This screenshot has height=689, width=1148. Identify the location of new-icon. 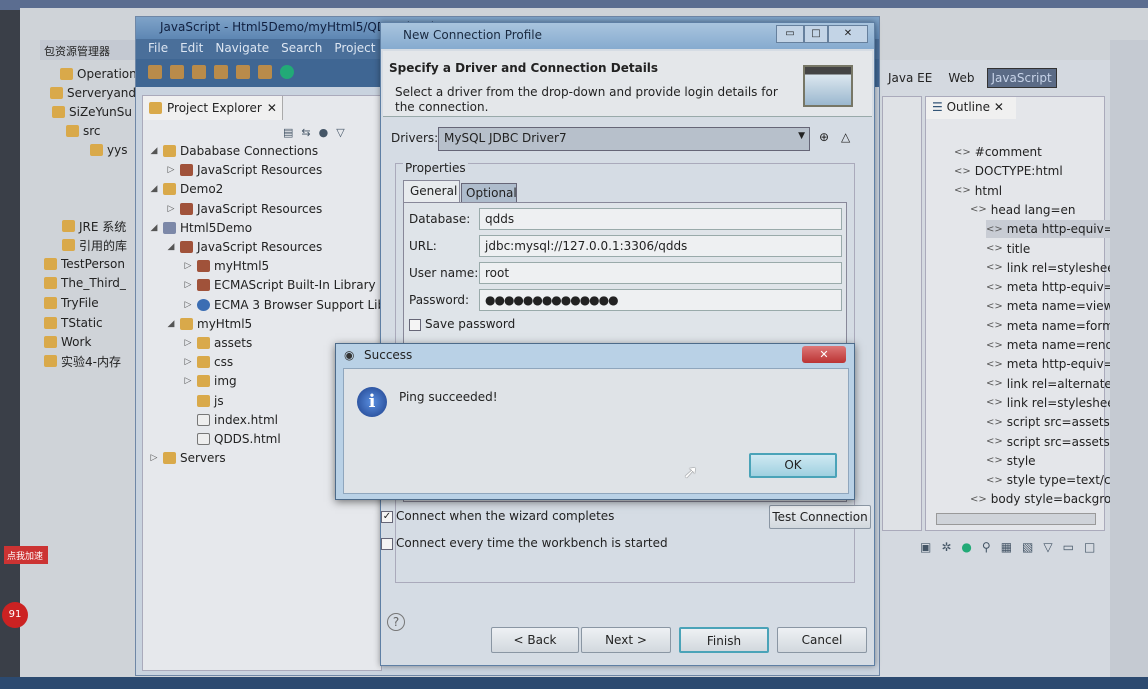
(155, 72).